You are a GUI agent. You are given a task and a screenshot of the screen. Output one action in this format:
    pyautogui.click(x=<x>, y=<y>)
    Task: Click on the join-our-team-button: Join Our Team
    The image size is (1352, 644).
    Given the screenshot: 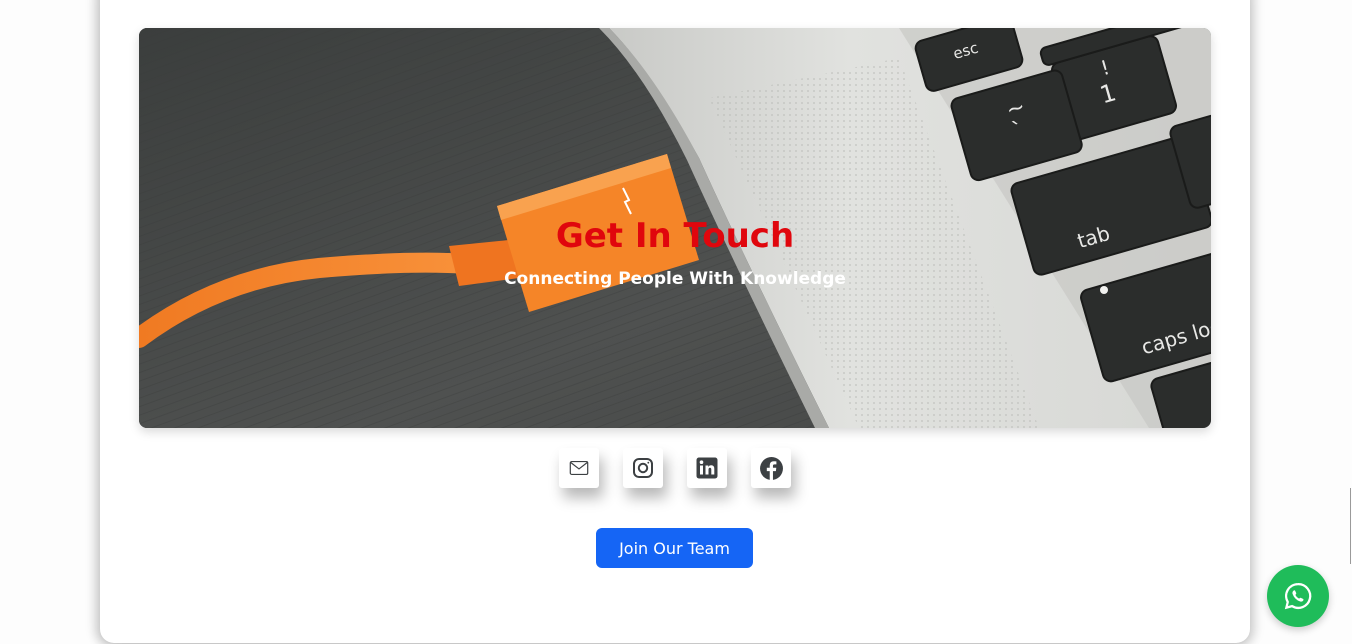 What is the action you would take?
    pyautogui.click(x=674, y=548)
    